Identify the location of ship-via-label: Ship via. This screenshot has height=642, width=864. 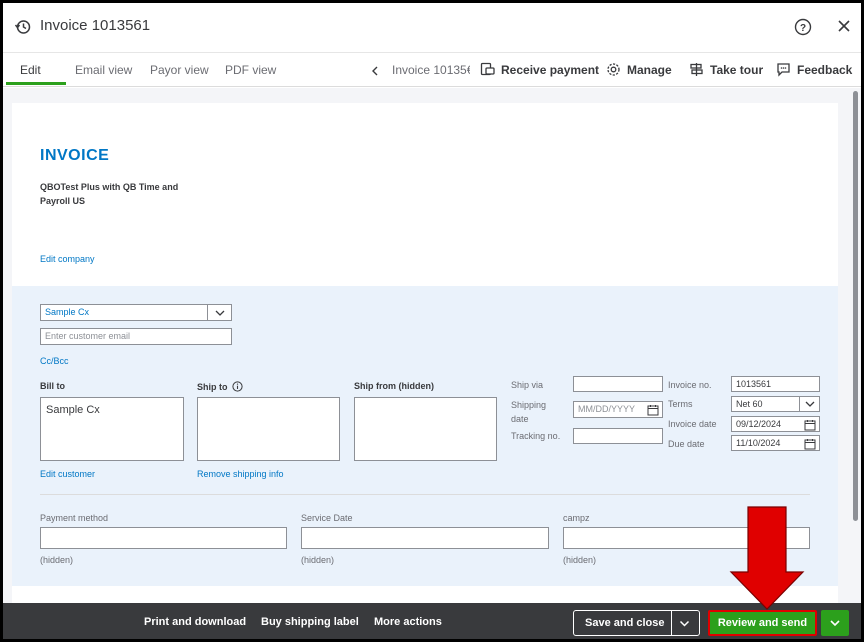
(527, 385).